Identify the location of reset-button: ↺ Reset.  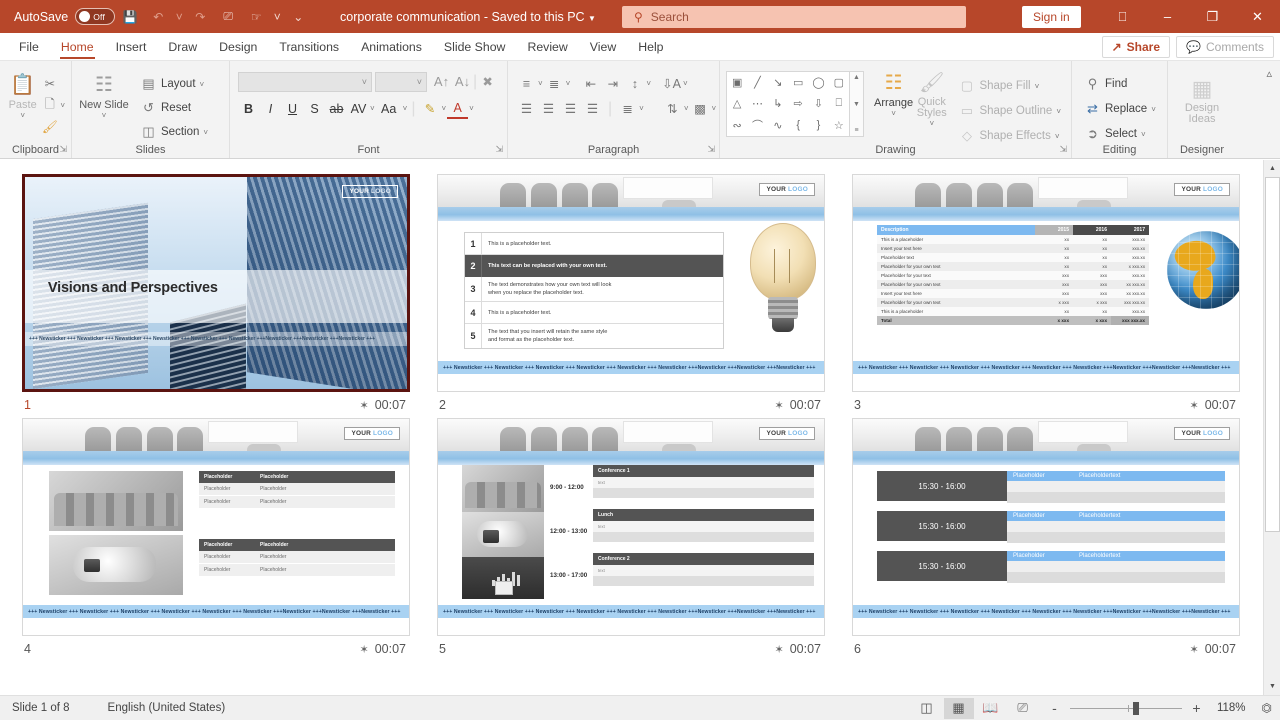
(174, 108).